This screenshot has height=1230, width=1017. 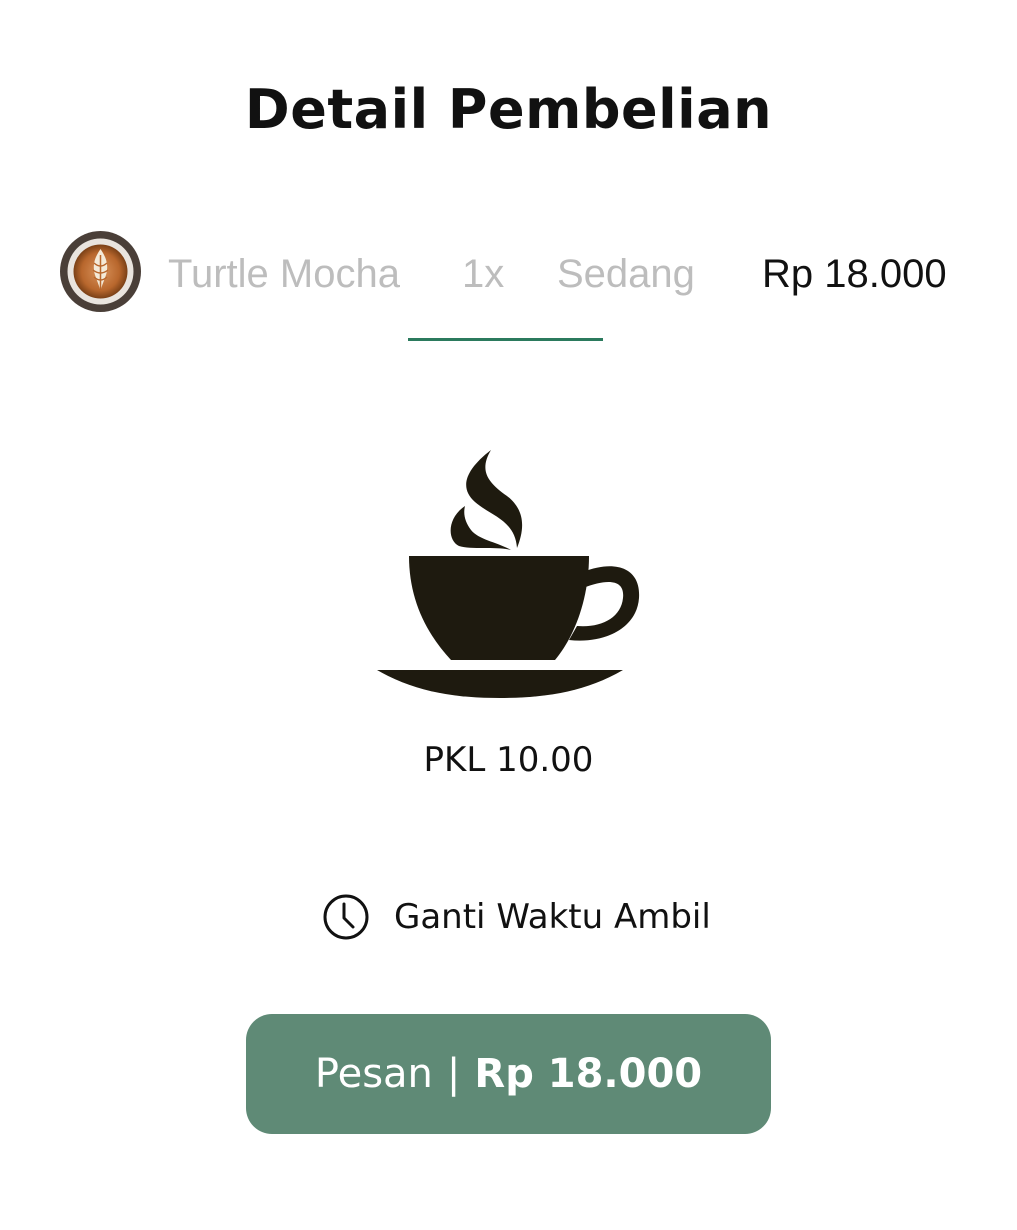 I want to click on item-quantity: 1x, so click(x=483, y=274).